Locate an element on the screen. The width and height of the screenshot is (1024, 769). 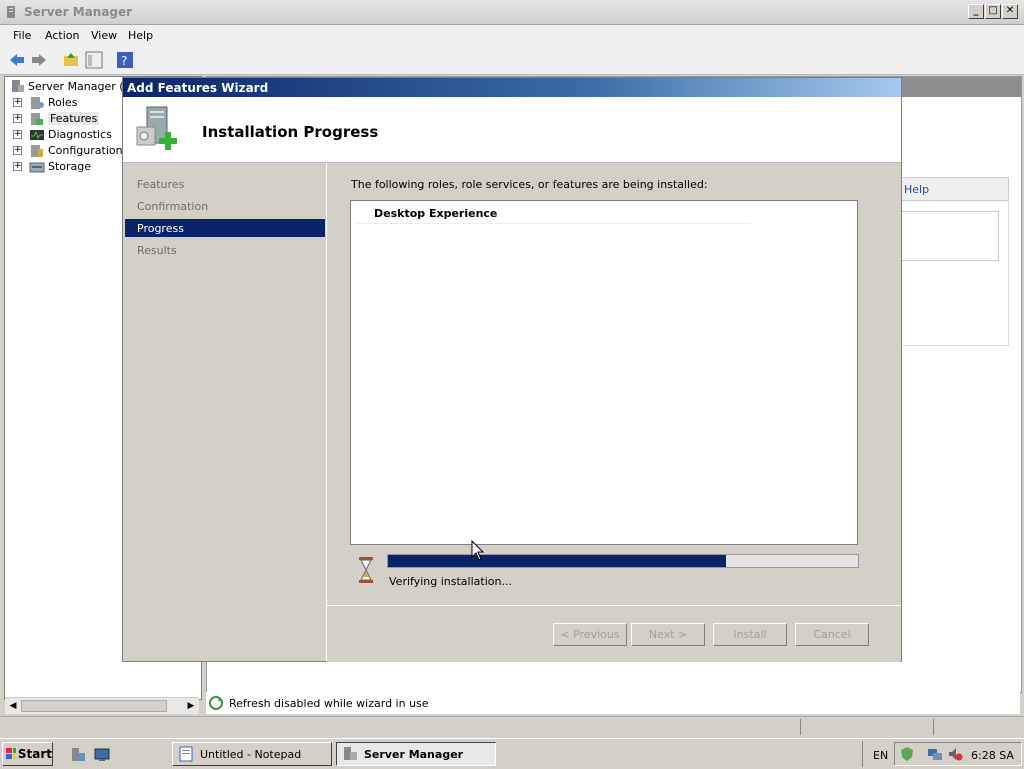
task-label: Untitled - Notepad is located at coordinates (251, 754).